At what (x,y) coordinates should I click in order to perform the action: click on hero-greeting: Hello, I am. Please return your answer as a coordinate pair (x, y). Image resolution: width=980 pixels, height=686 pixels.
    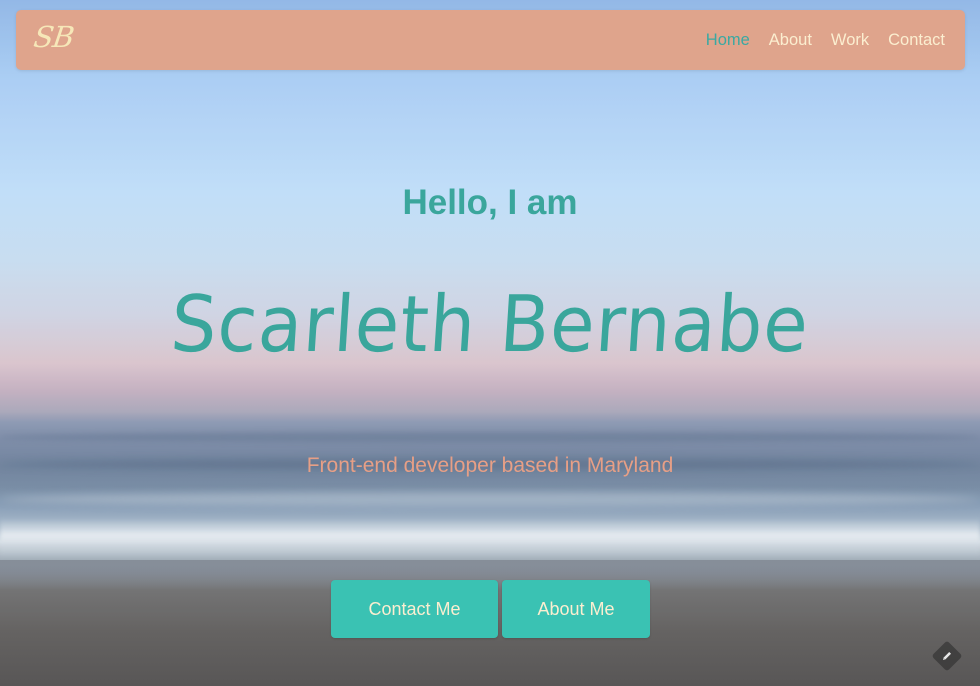
    Looking at the image, I should click on (490, 202).